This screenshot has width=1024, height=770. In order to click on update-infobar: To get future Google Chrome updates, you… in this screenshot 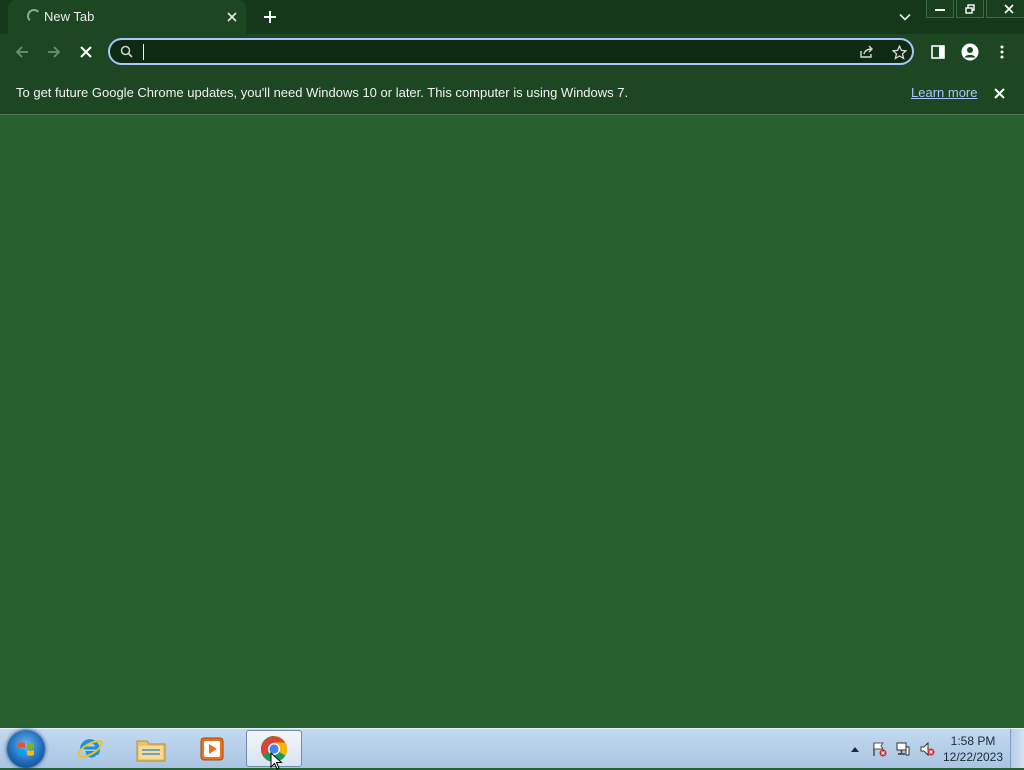, I will do `click(512, 92)`.